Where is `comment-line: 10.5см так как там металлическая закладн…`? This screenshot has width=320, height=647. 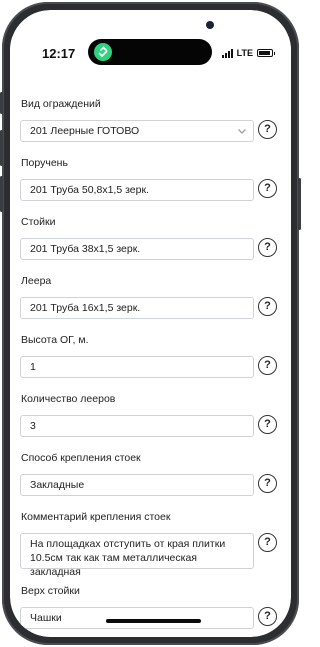
comment-line: 10.5см так как там металлическая закладн… is located at coordinates (113, 565).